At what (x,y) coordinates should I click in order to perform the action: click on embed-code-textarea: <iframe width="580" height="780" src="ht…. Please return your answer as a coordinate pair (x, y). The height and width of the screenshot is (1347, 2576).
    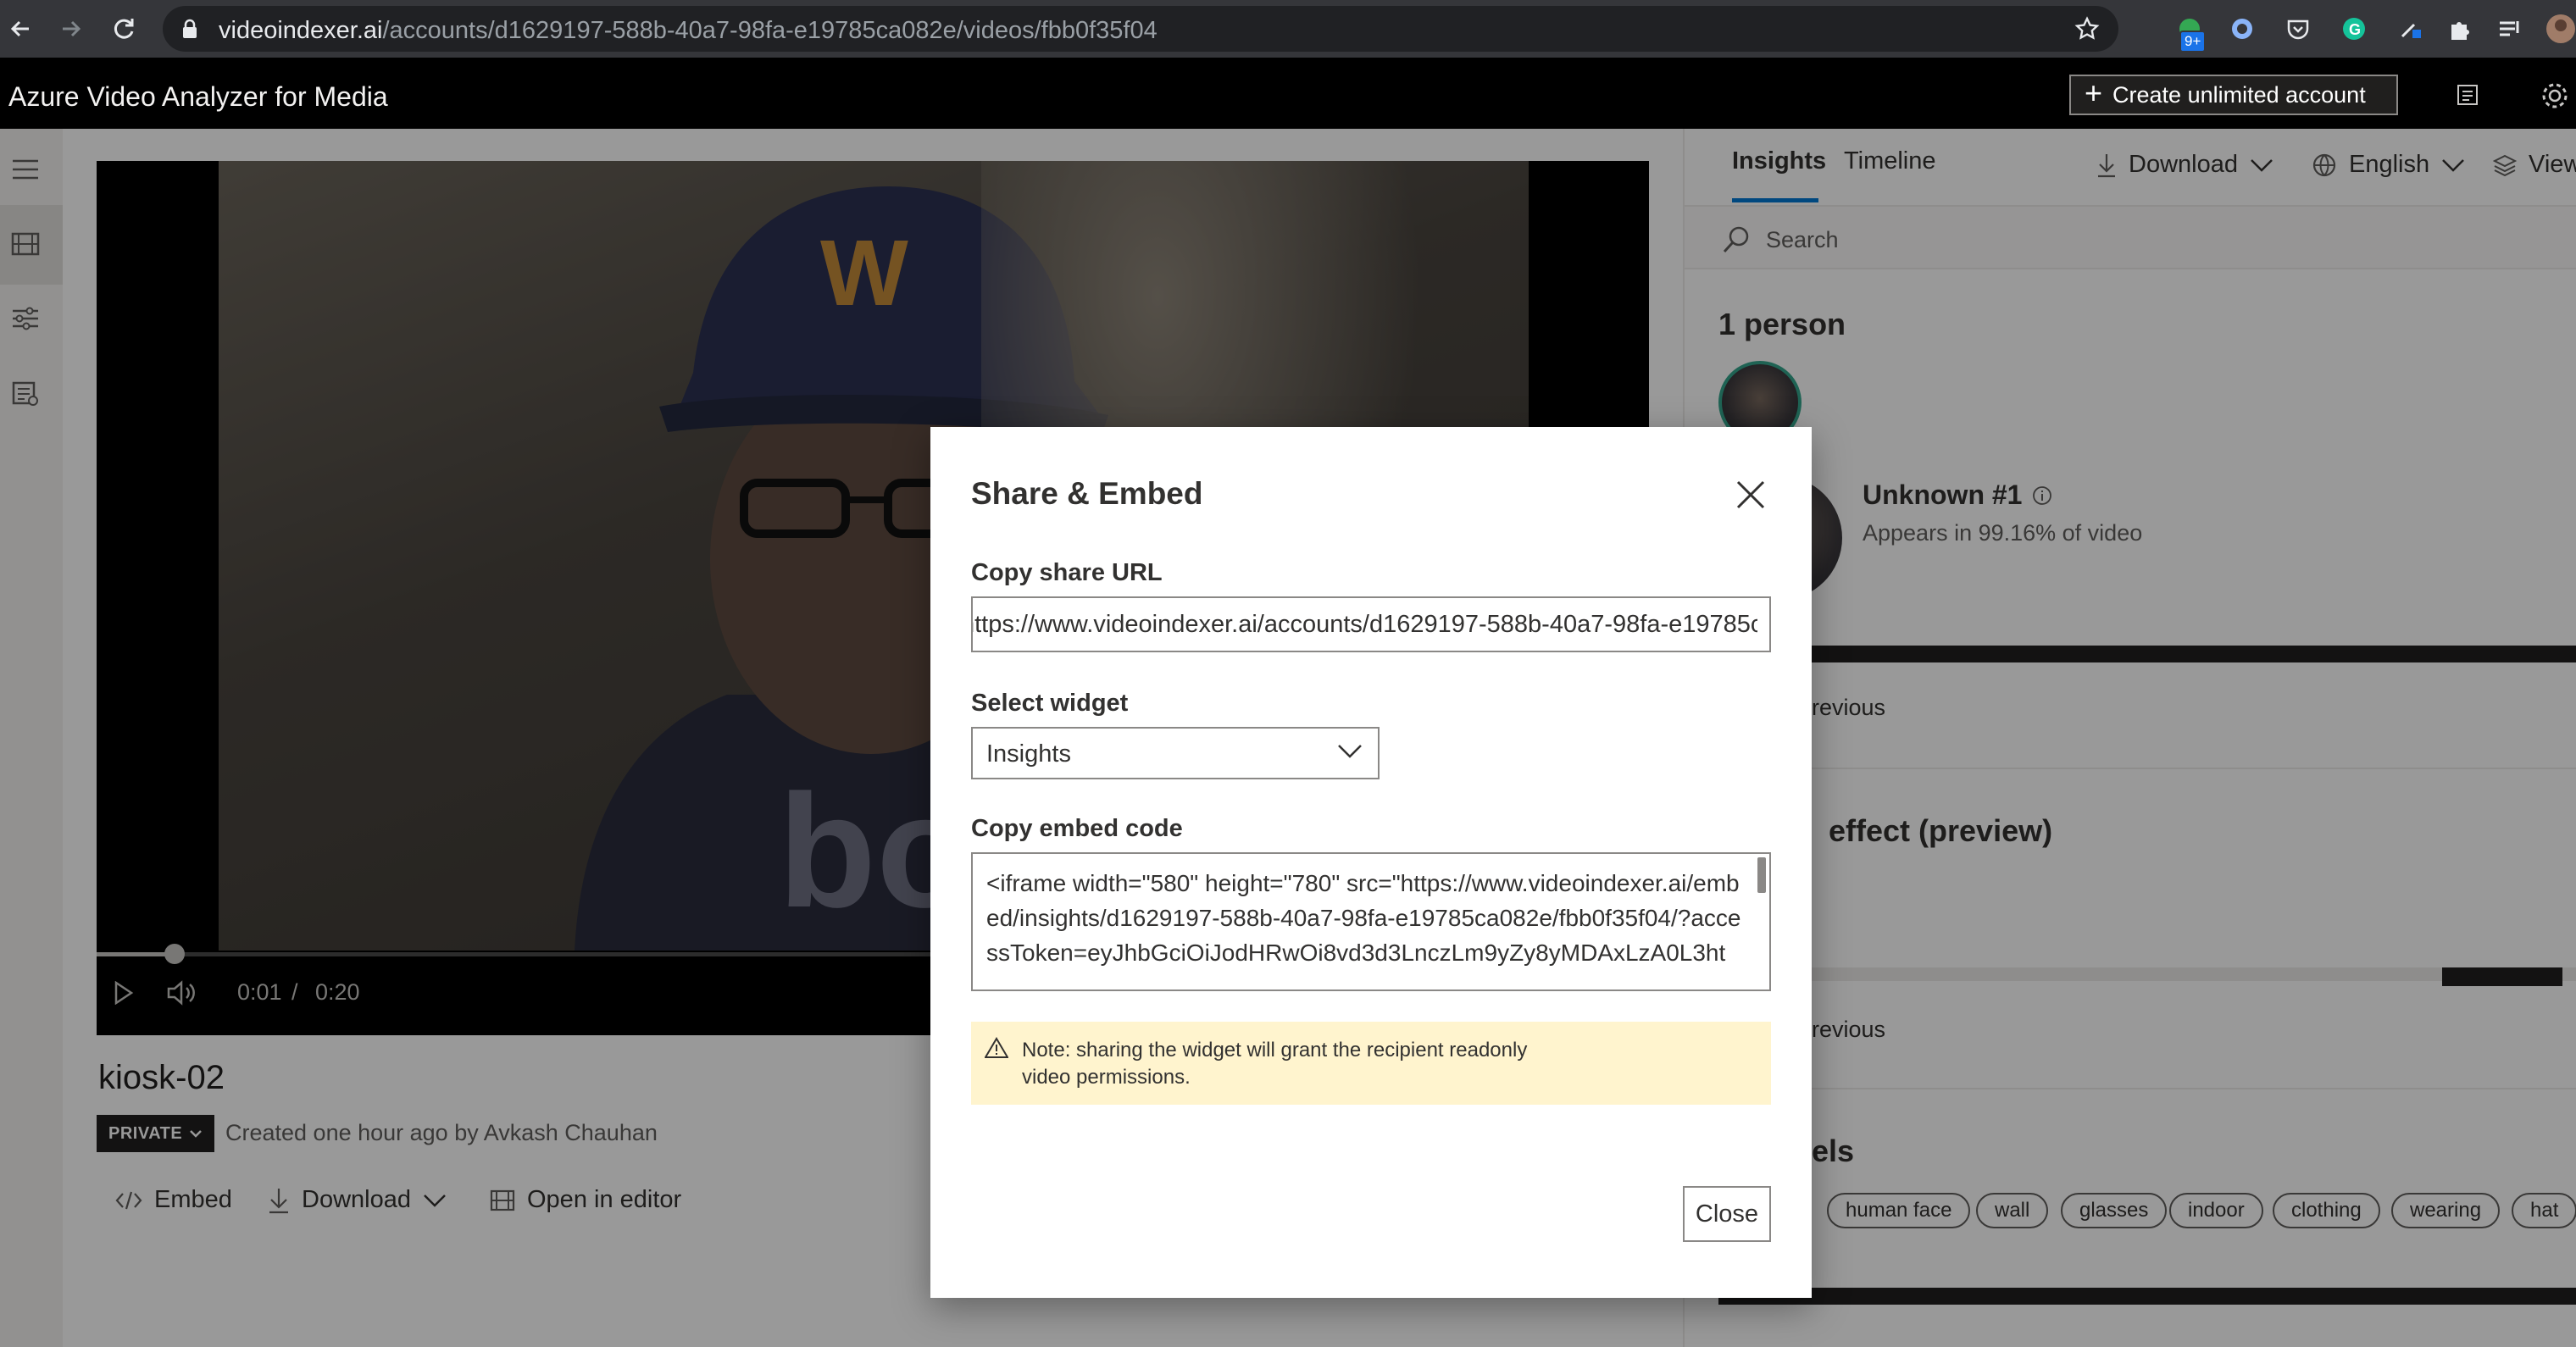
    Looking at the image, I should click on (1371, 921).